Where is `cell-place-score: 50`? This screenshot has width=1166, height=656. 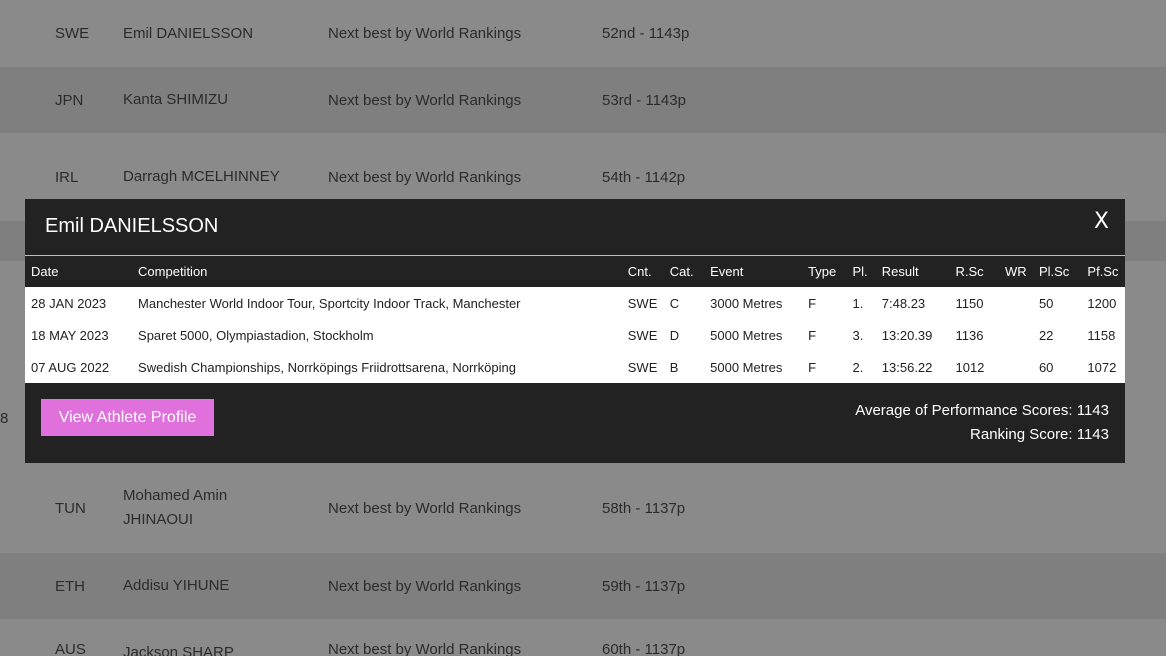 cell-place-score: 50 is located at coordinates (1057, 303).